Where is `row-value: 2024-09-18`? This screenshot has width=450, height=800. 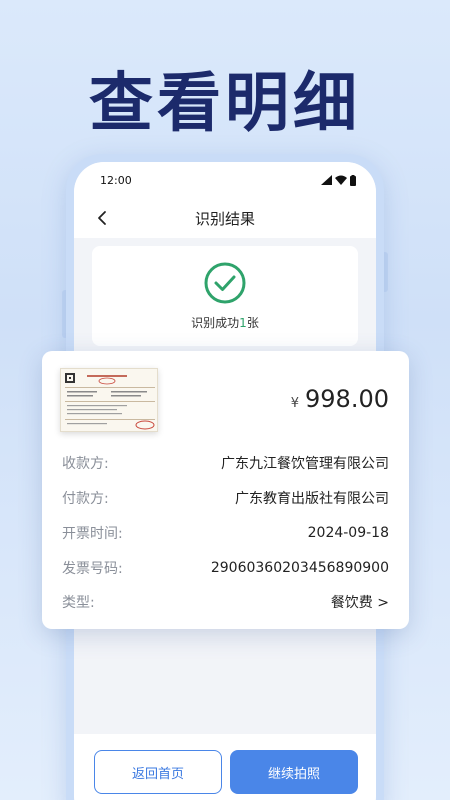
row-value: 2024-09-18 is located at coordinates (348, 533).